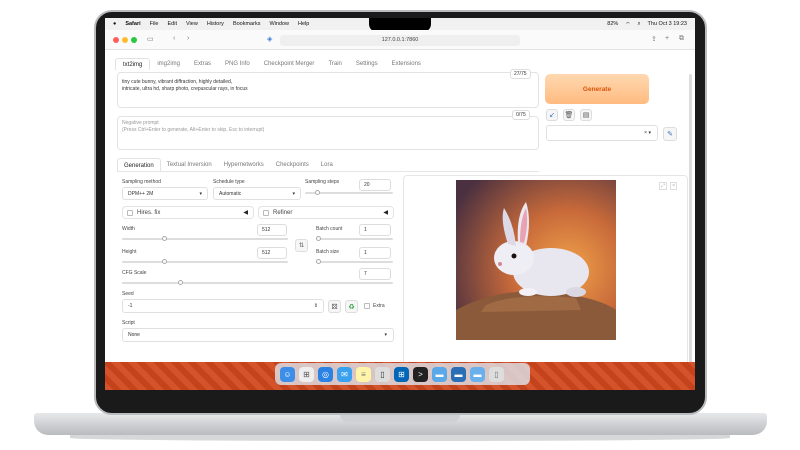 Image resolution: width=800 pixels, height=450 pixels. Describe the element at coordinates (266, 213) in the screenshot. I see `refiner-checkbox` at that location.